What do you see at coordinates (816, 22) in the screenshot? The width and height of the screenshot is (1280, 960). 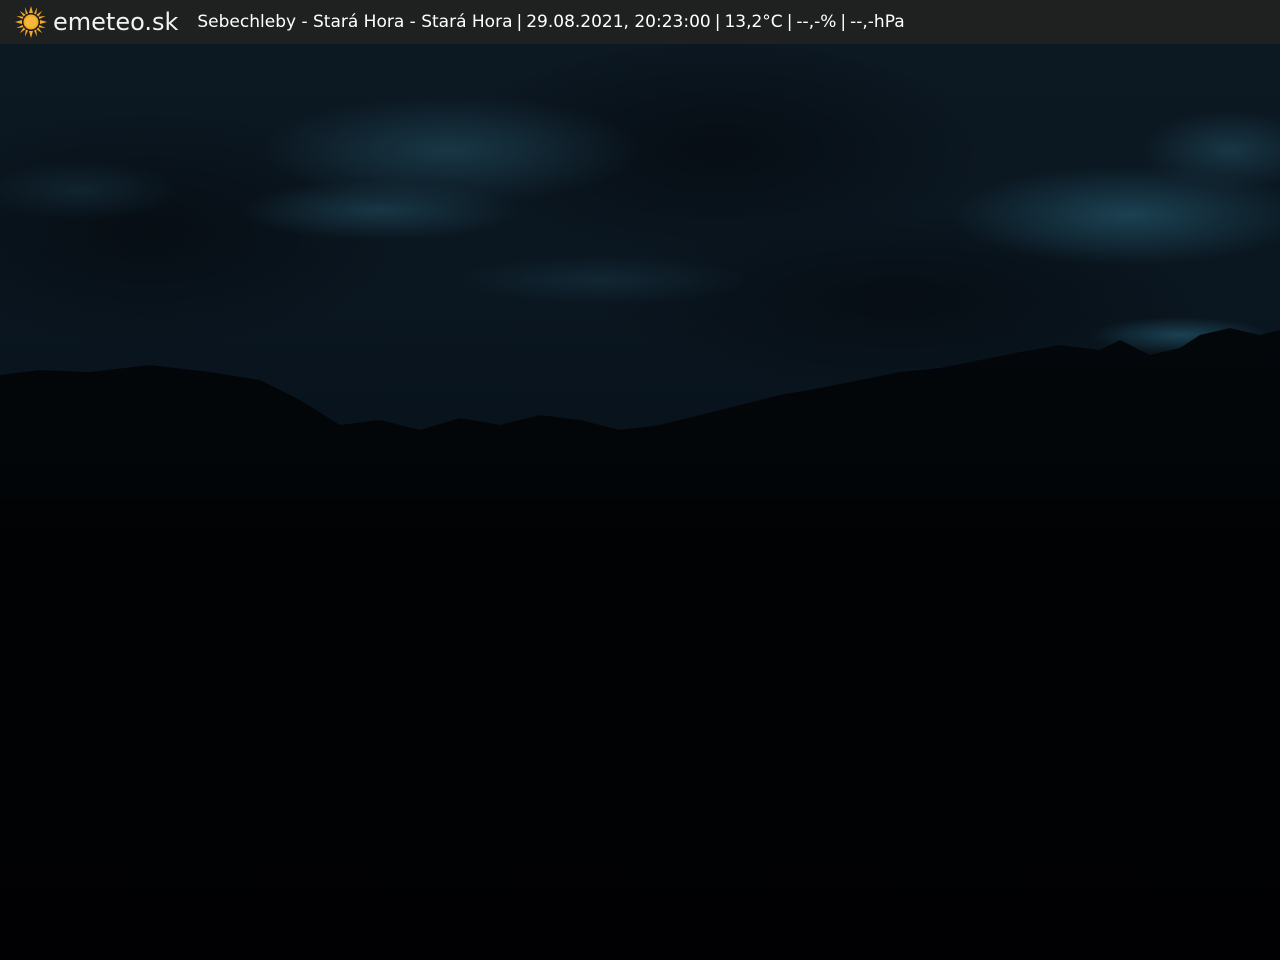 I see `humidity: --,-%` at bounding box center [816, 22].